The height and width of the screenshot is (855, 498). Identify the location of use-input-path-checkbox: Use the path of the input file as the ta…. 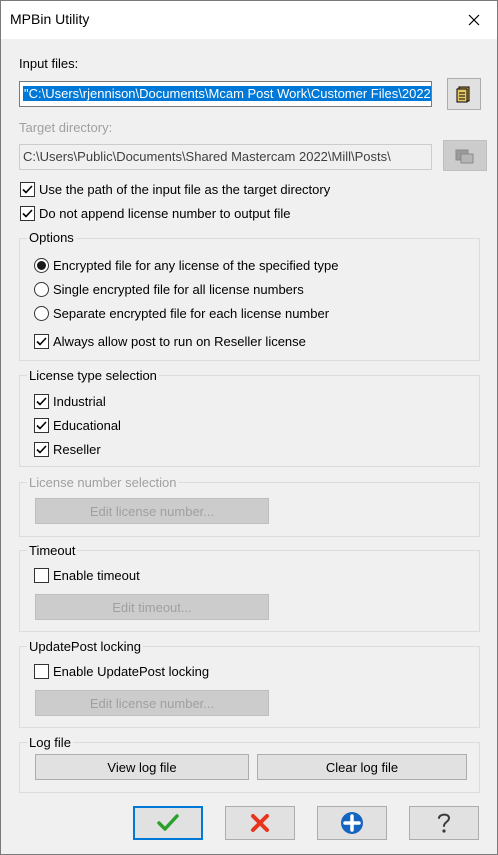
(175, 189).